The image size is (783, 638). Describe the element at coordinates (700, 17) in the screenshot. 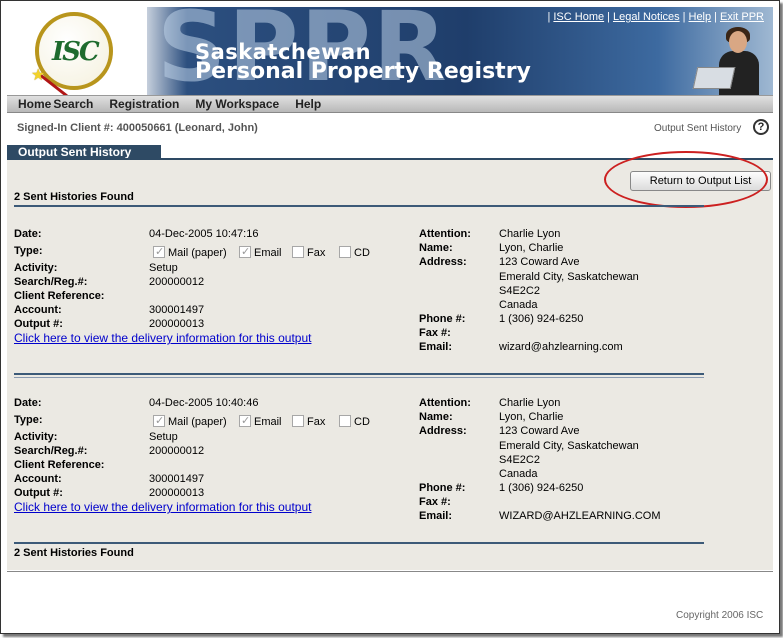

I see `help-link: Help` at that location.